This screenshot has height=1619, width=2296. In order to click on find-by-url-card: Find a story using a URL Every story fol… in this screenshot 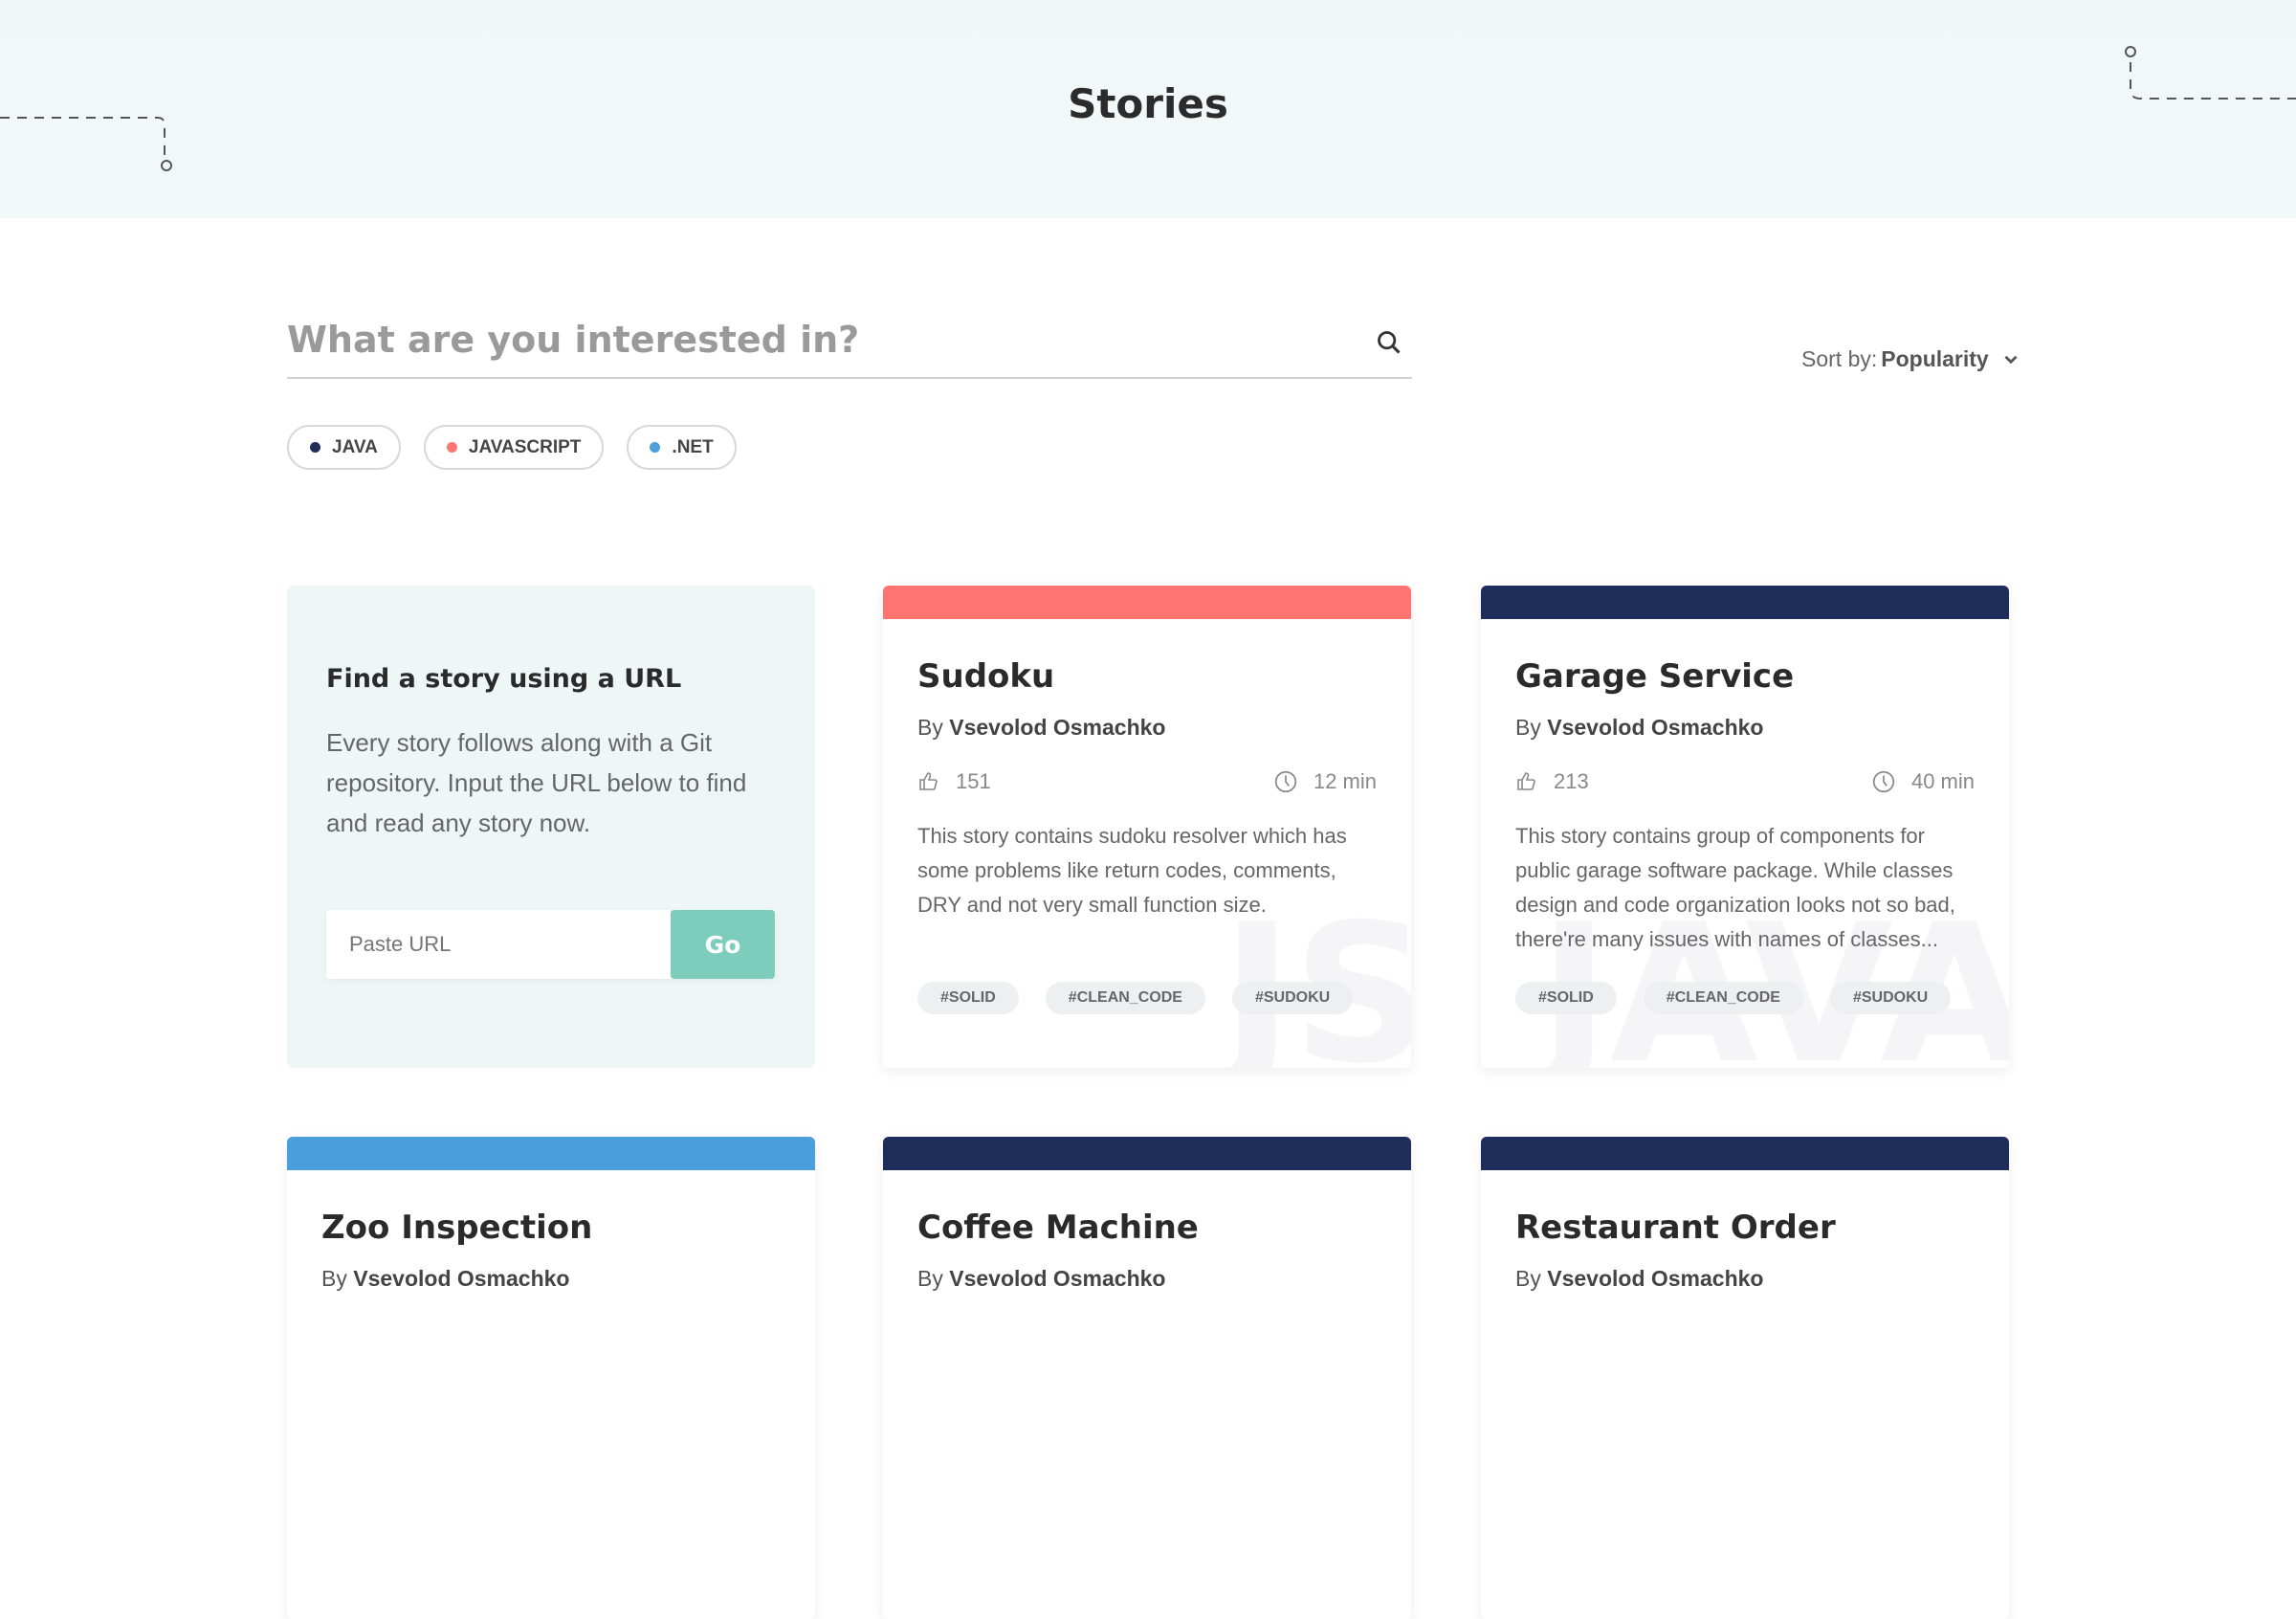, I will do `click(551, 827)`.